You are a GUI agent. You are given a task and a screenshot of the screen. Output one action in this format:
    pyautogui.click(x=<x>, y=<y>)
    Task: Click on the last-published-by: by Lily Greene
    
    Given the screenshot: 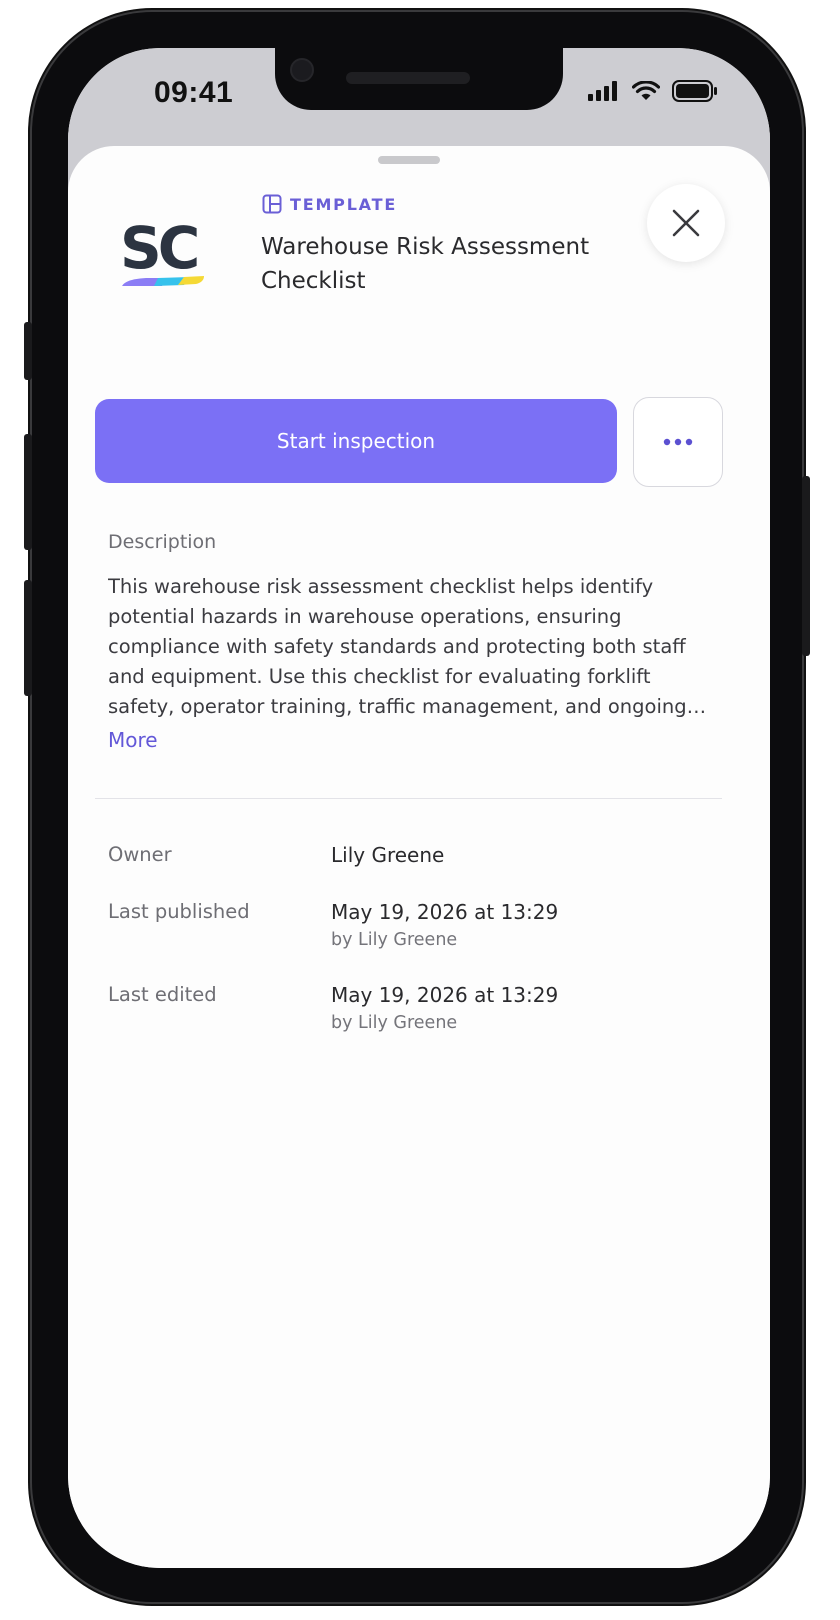 What is the action you would take?
    pyautogui.click(x=394, y=940)
    